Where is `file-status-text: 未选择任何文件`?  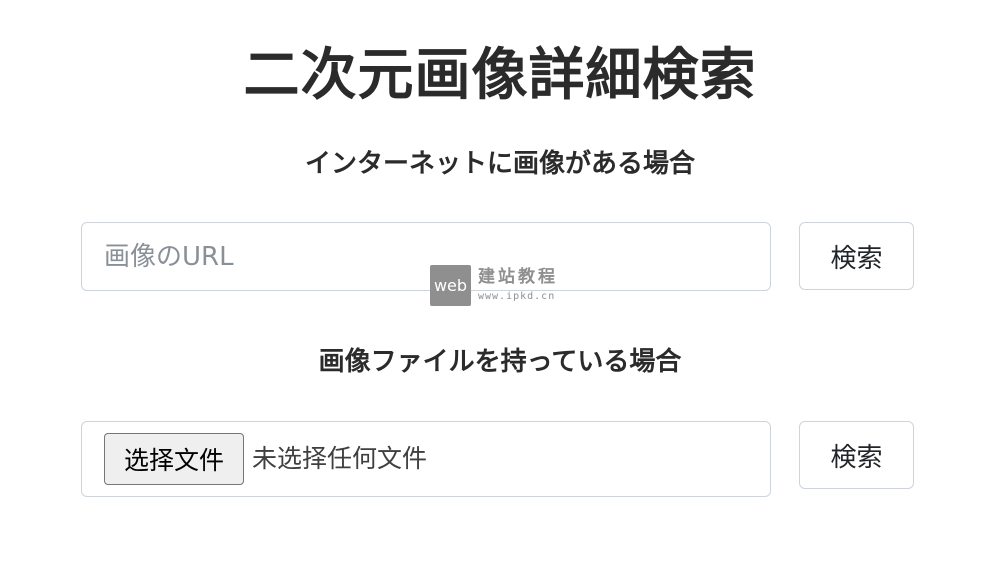 file-status-text: 未选择任何文件 is located at coordinates (340, 458).